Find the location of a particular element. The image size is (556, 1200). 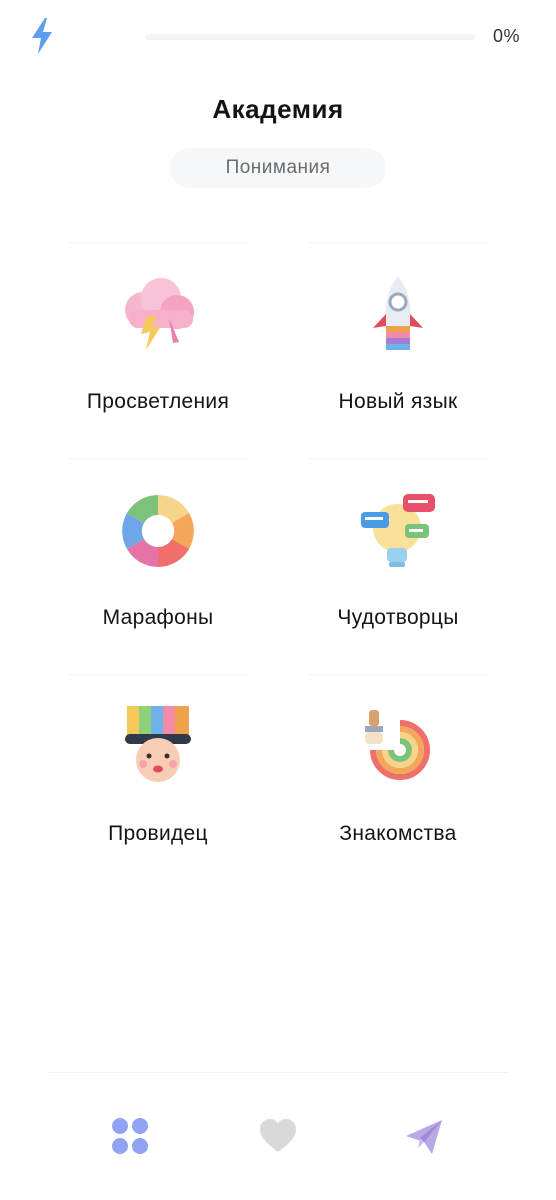

lightning-icon is located at coordinates (42, 36).